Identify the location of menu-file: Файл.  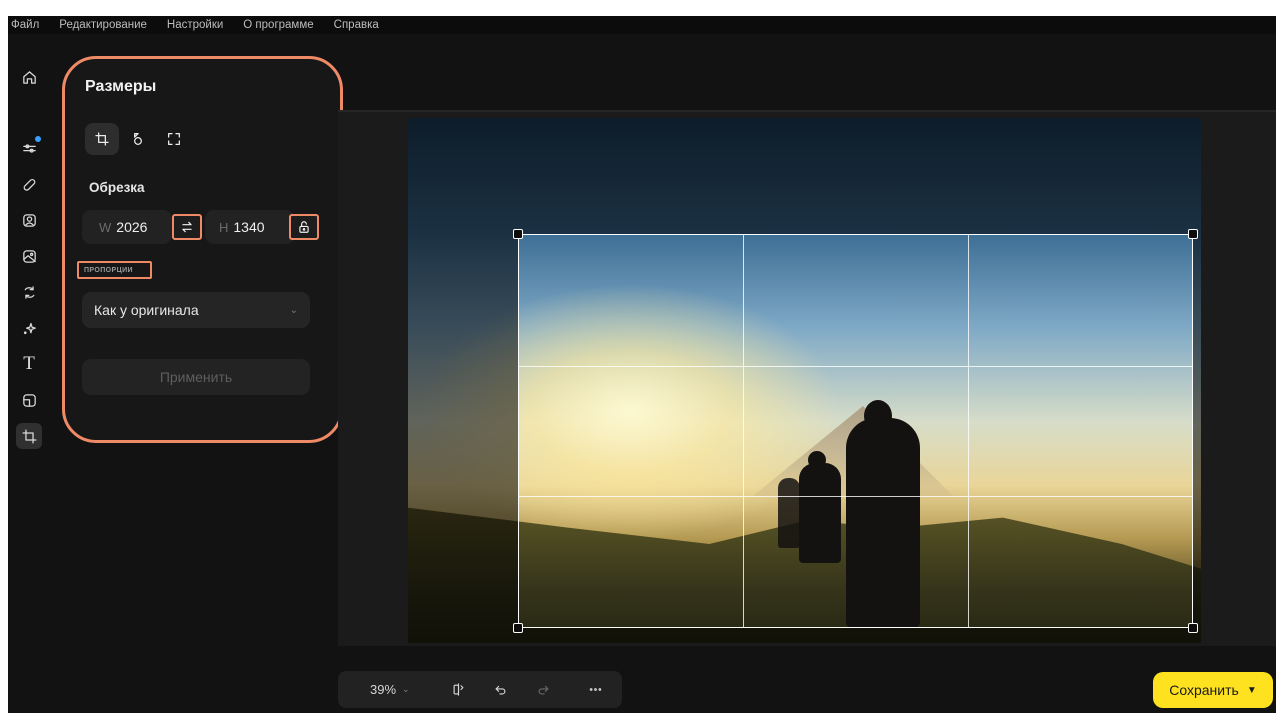
(30, 25).